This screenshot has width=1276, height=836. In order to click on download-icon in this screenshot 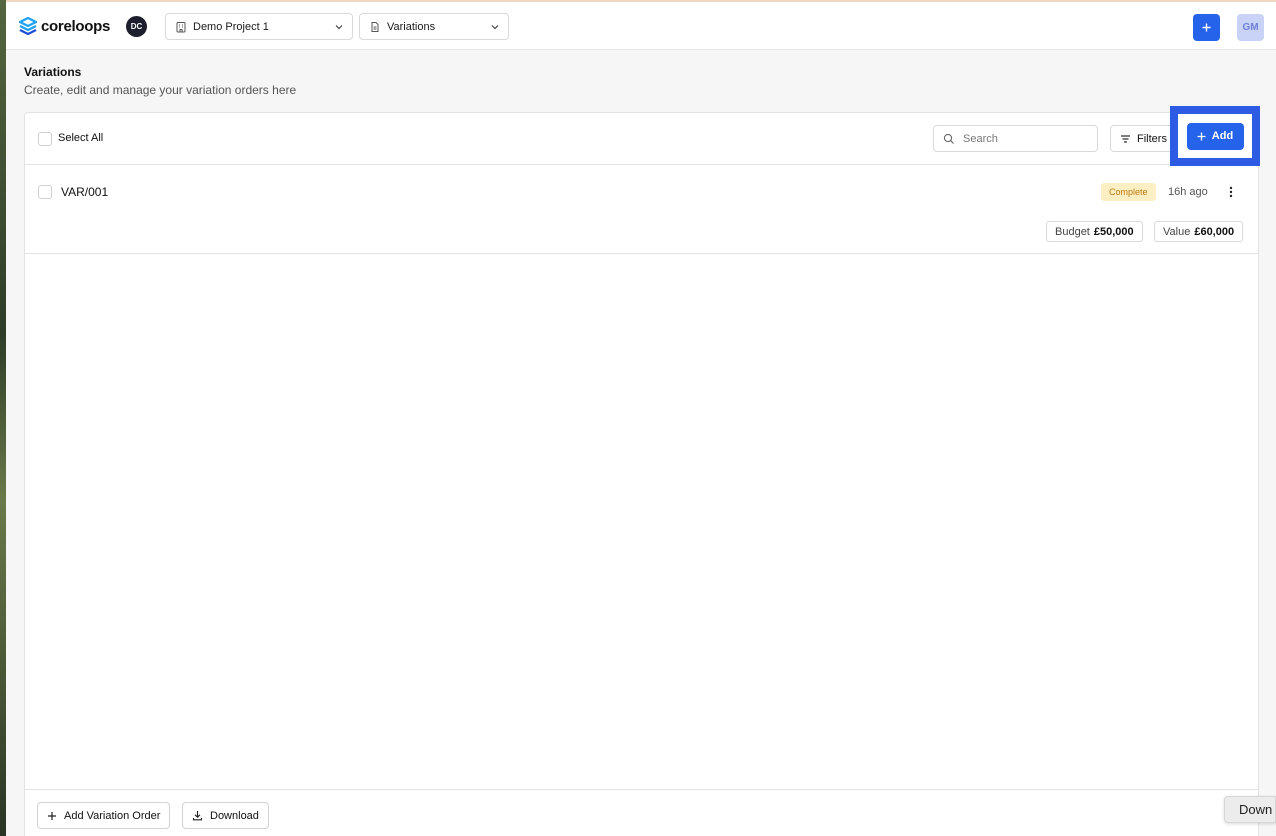, I will do `click(197, 816)`.